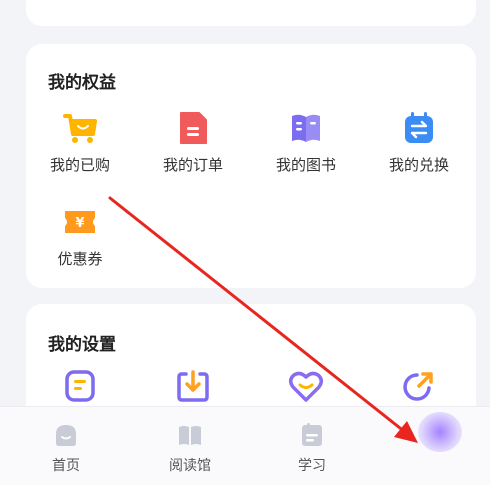 Image resolution: width=490 pixels, height=485 pixels. Describe the element at coordinates (66, 448) in the screenshot. I see `tab-home: 首页` at that location.